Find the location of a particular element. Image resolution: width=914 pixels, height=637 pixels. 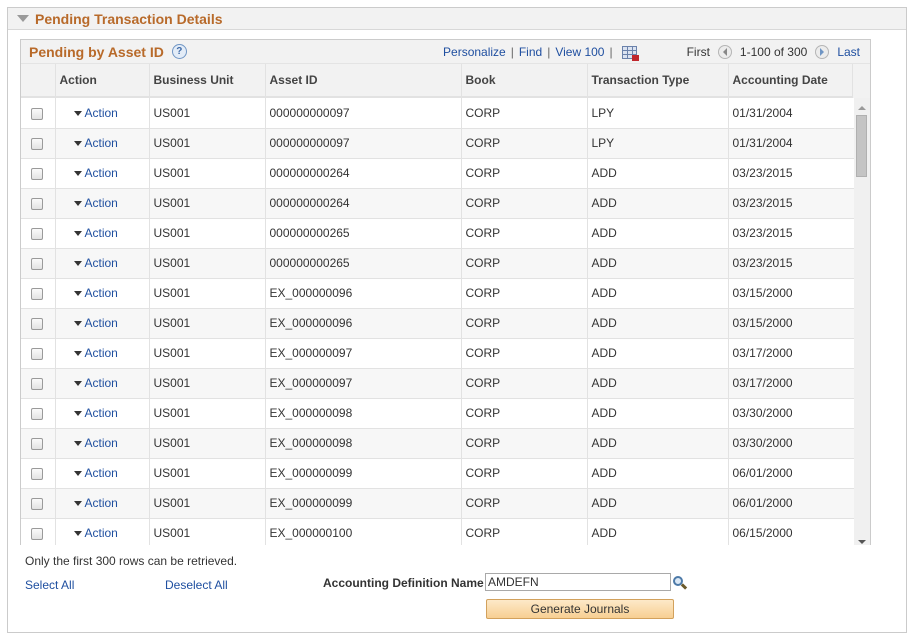

accounting-date-cell: 03/30/2000 is located at coordinates (791, 443).